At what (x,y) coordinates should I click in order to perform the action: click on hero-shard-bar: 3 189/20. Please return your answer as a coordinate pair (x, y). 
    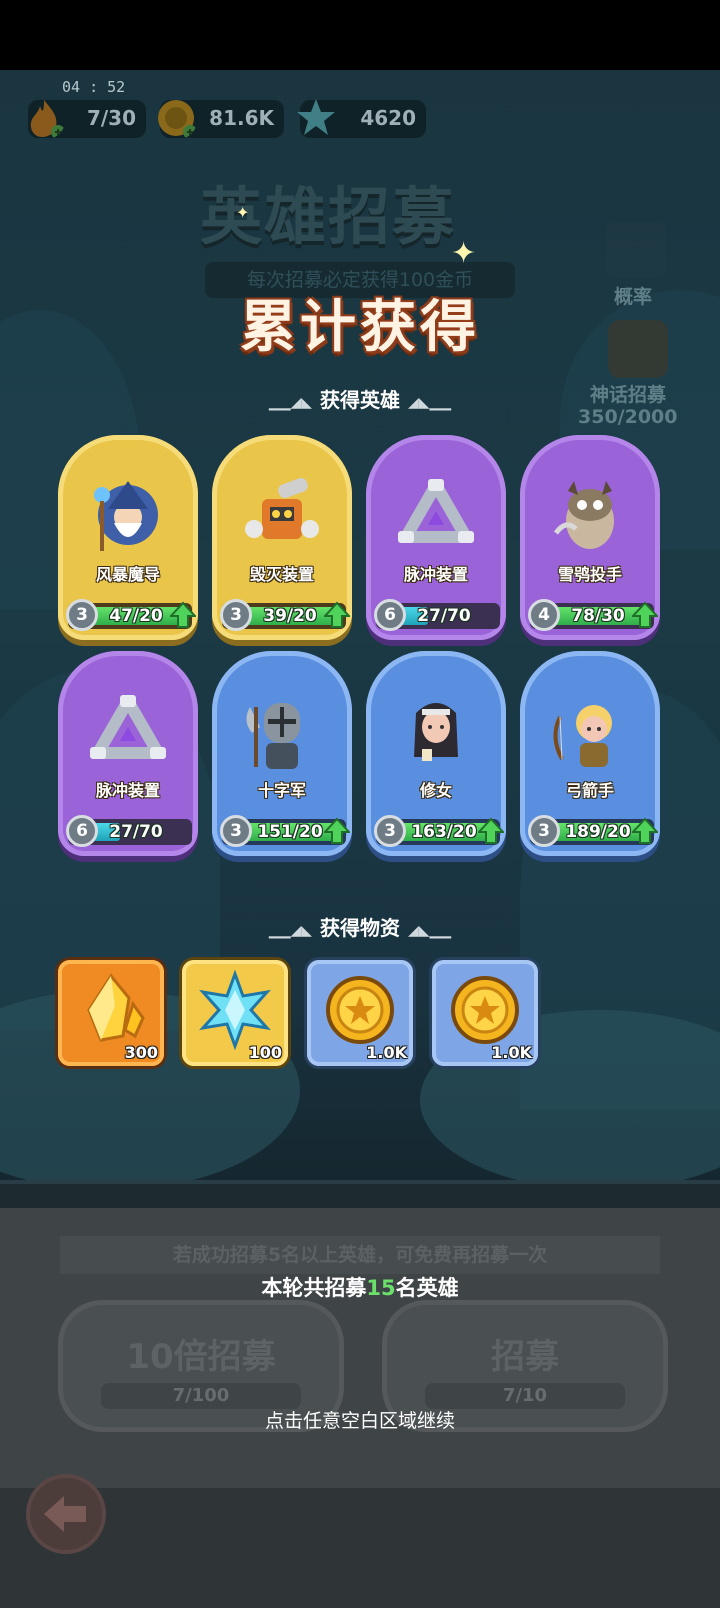
    Looking at the image, I should click on (593, 831).